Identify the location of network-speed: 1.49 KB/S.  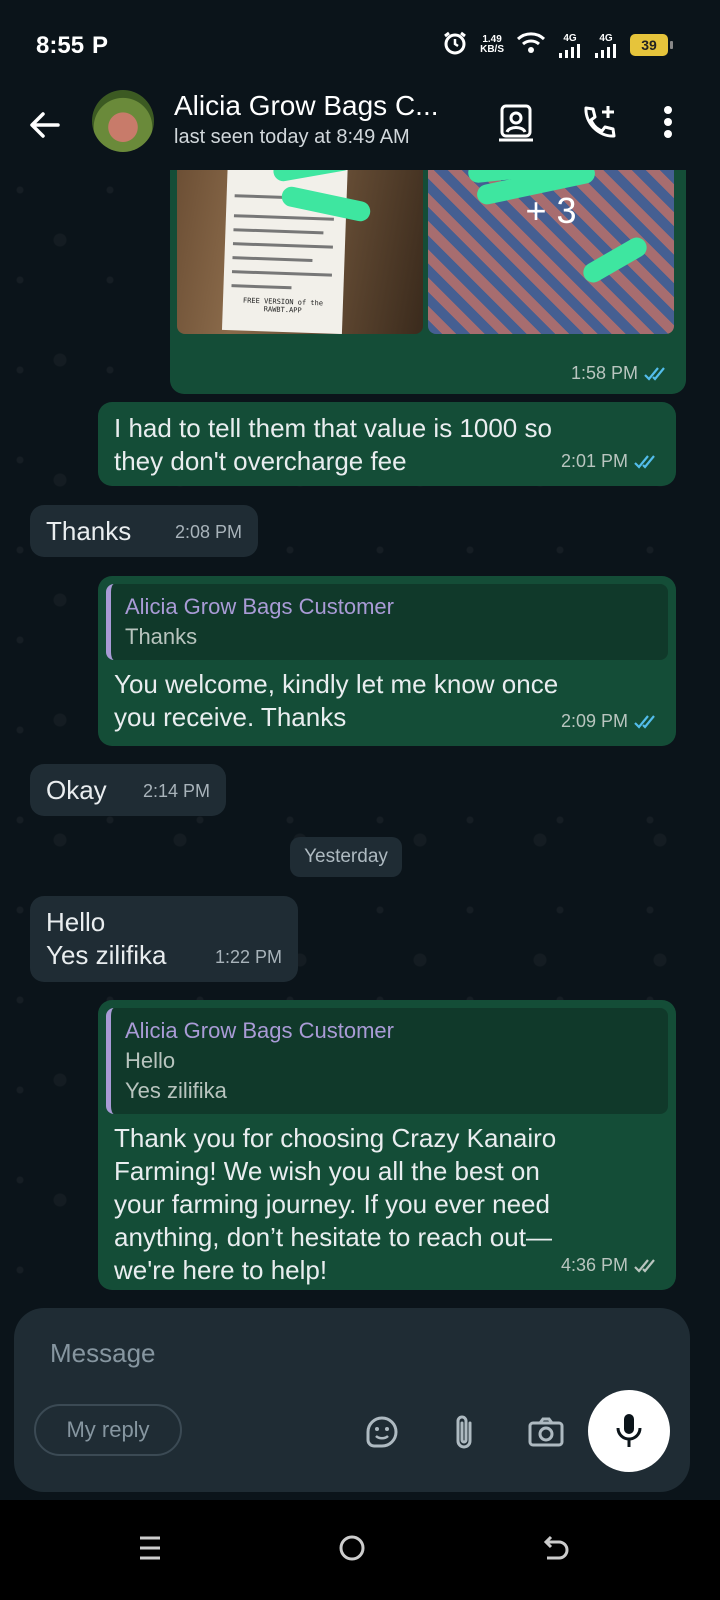
(492, 45).